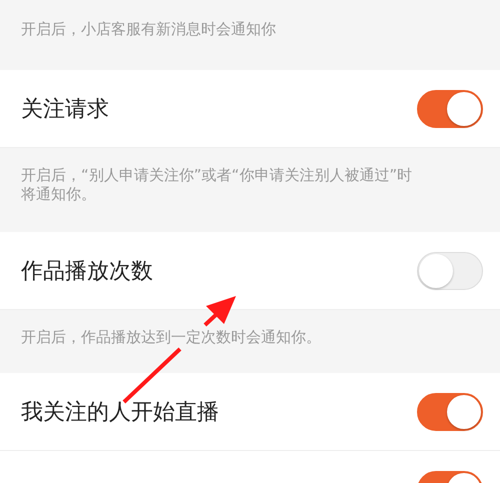 This screenshot has width=500, height=483. I want to click on setting-description: 开启后，“别人申请关注你”或者“你申请关注别人被通过”时将通知你。, so click(217, 185).